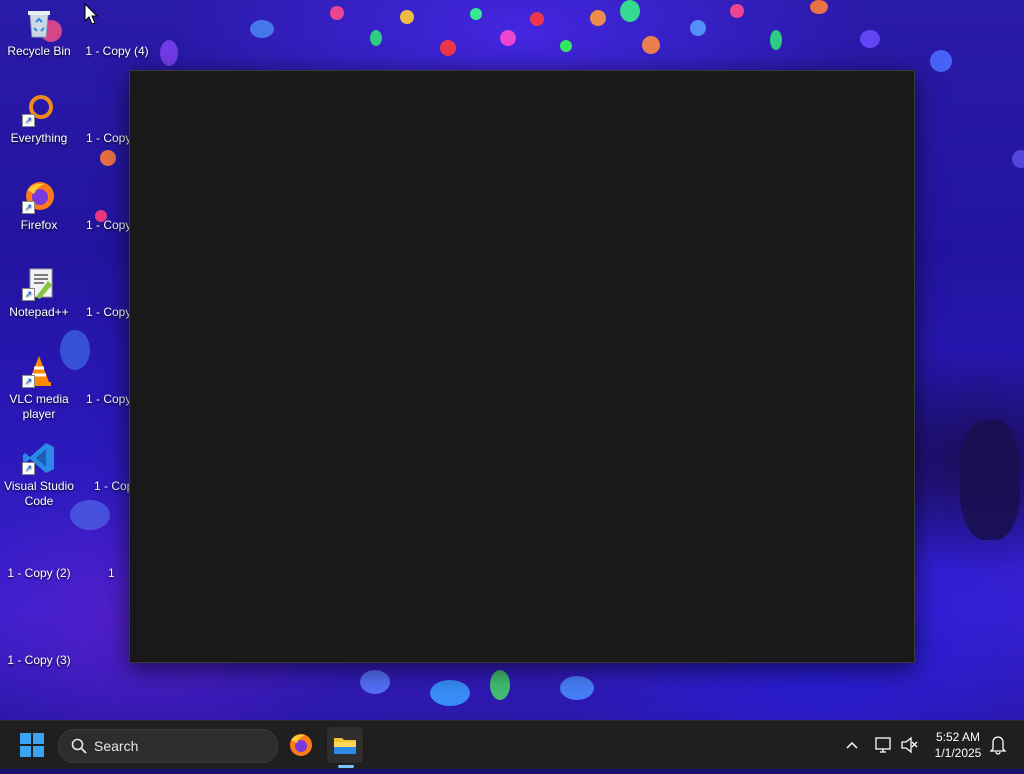 Image resolution: width=1024 pixels, height=774 pixels. I want to click on desktop-icon-label: Recycle Bin, so click(39, 51).